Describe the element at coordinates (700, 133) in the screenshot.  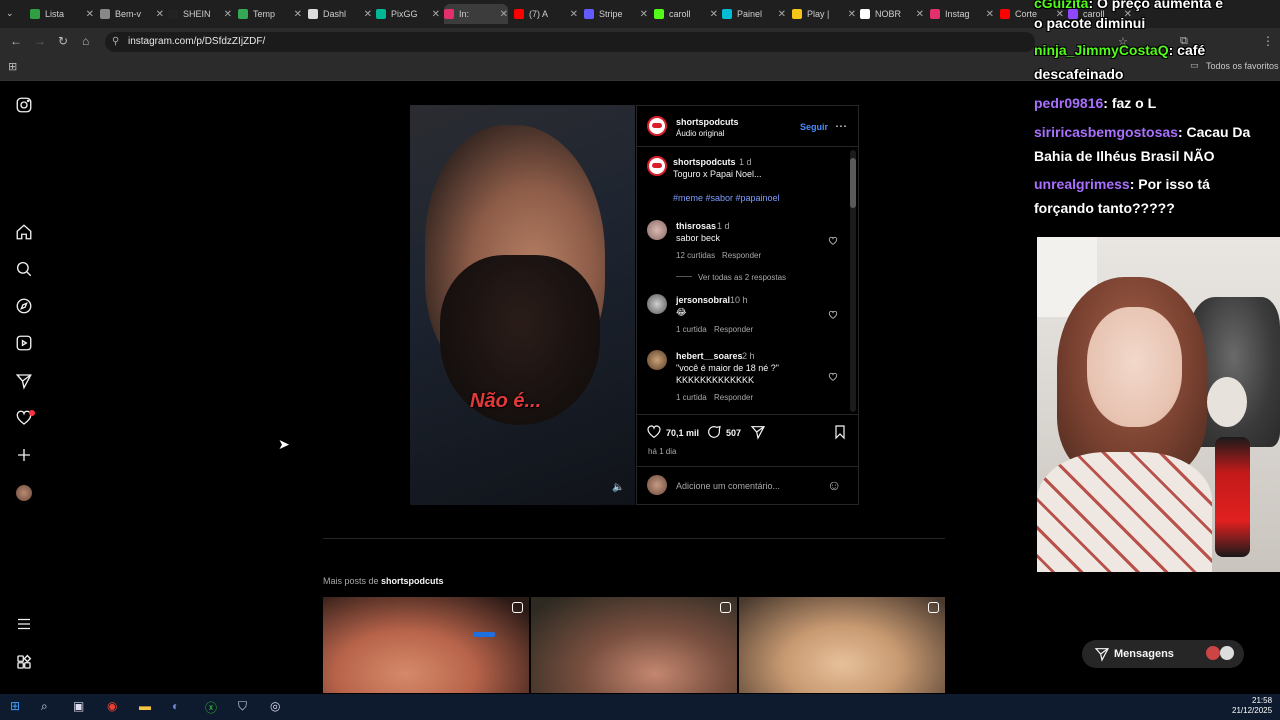
I see `audio-label: Áudio original` at that location.